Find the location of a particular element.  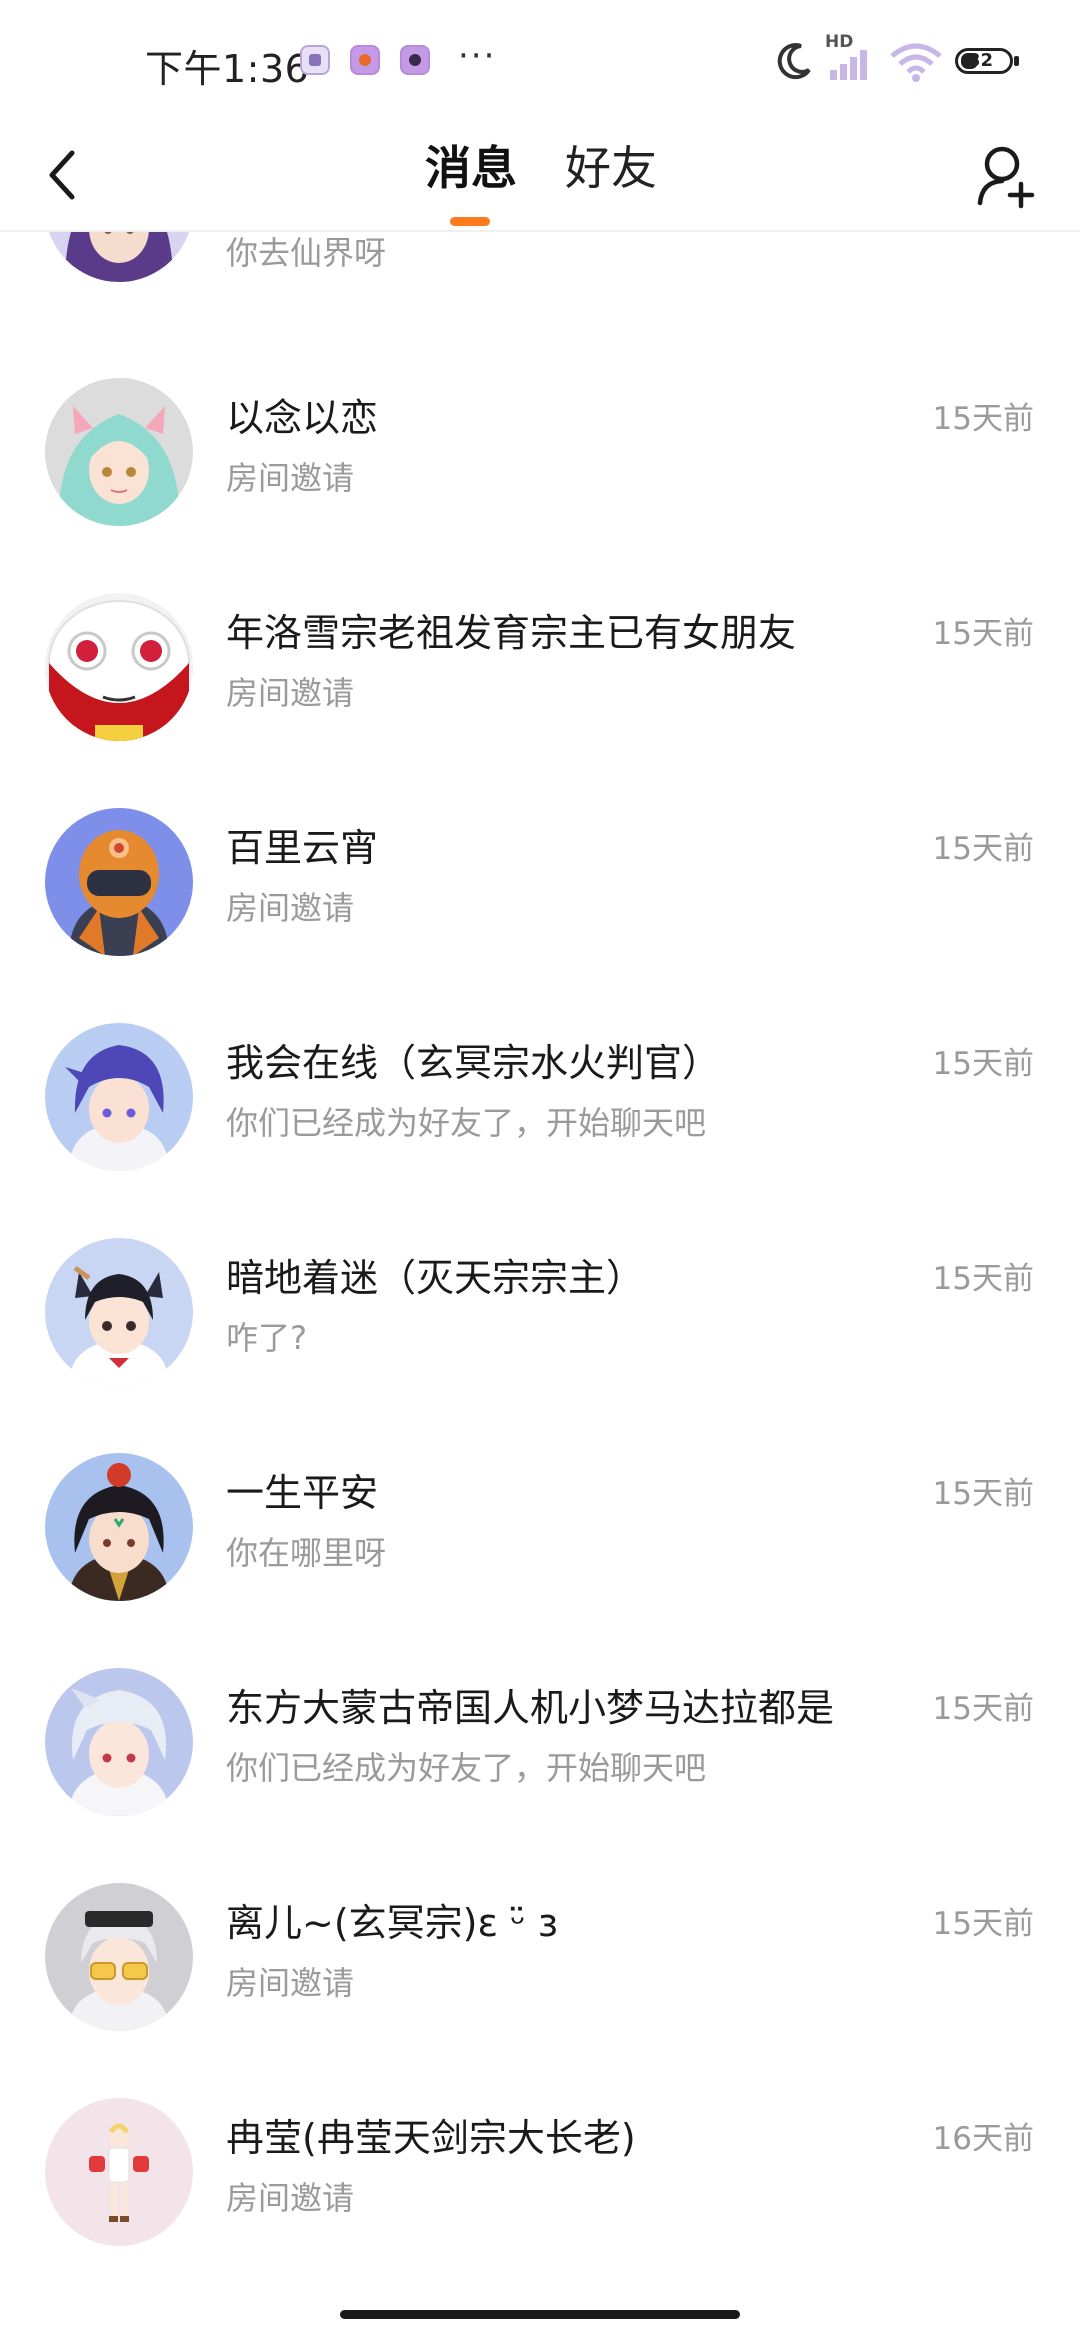

conversation-item: 以念以恋 房间邀请 15天前 is located at coordinates (540, 452).